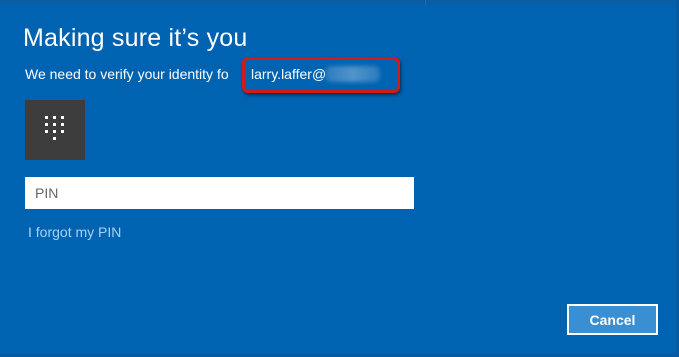 Image resolution: width=679 pixels, height=357 pixels. Describe the element at coordinates (219, 193) in the screenshot. I see `pin-input` at that location.